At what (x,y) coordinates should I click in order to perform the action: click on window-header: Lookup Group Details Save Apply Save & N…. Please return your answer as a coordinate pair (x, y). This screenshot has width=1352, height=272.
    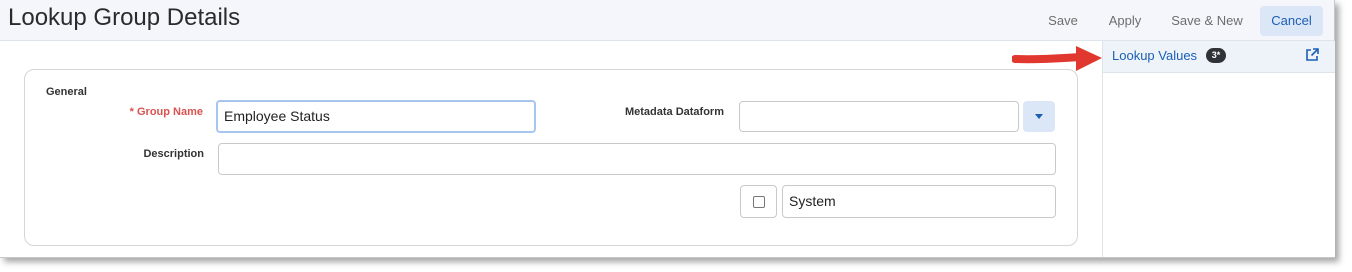
    Looking at the image, I should click on (667, 20).